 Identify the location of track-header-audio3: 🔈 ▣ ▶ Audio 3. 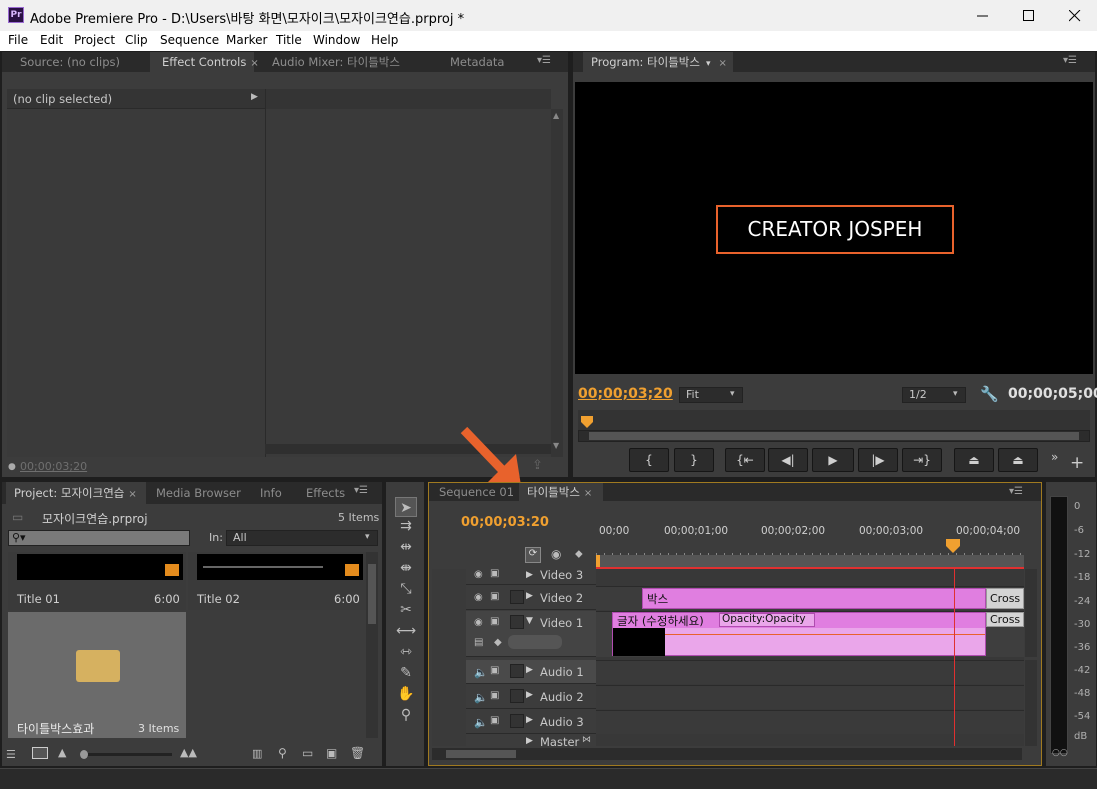
(531, 722).